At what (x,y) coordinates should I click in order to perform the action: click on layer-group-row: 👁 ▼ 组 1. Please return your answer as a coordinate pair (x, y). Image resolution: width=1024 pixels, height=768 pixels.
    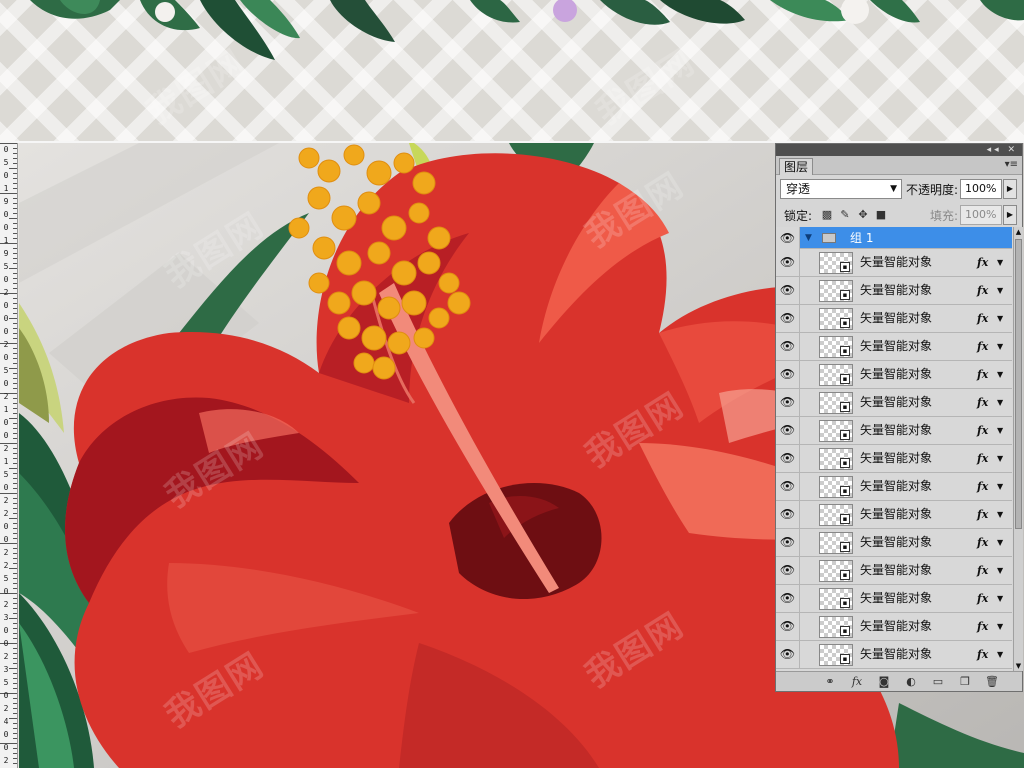
    Looking at the image, I should click on (894, 238).